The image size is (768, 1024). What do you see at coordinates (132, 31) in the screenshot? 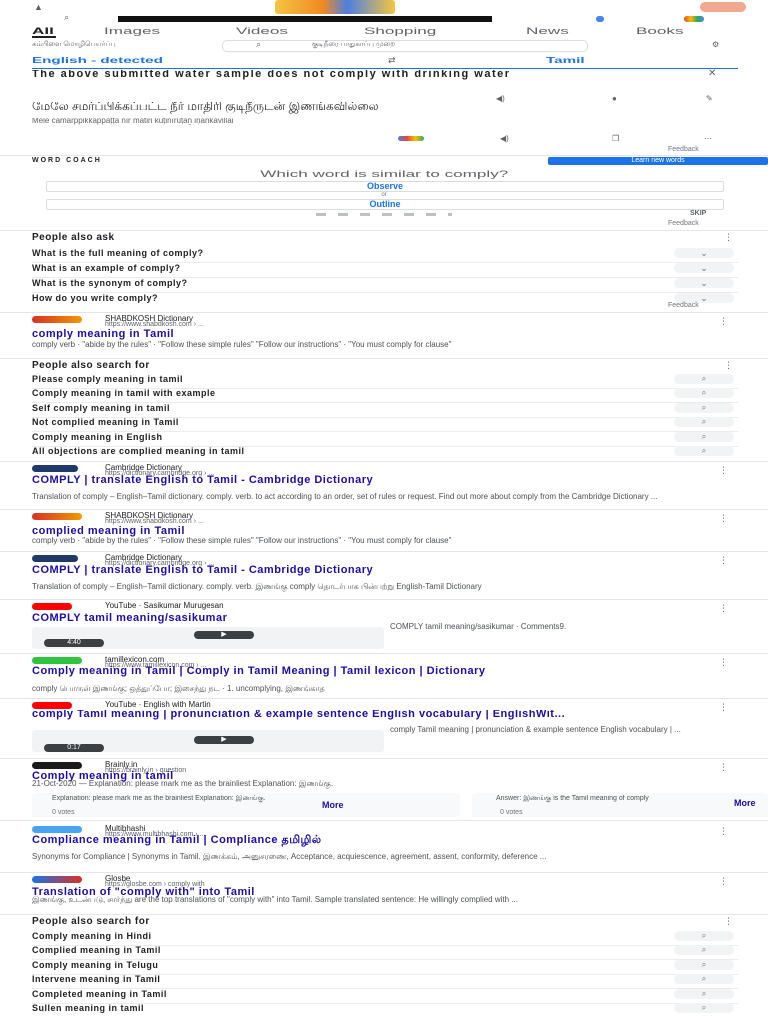
I see `tab-images: Images` at bounding box center [132, 31].